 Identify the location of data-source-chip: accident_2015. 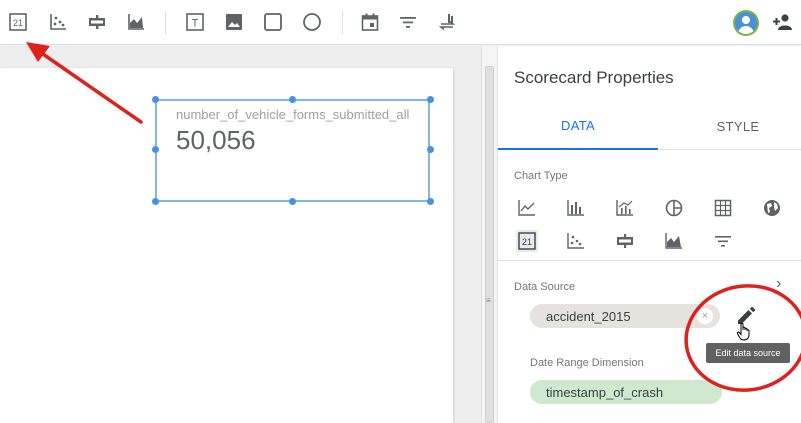
(625, 316).